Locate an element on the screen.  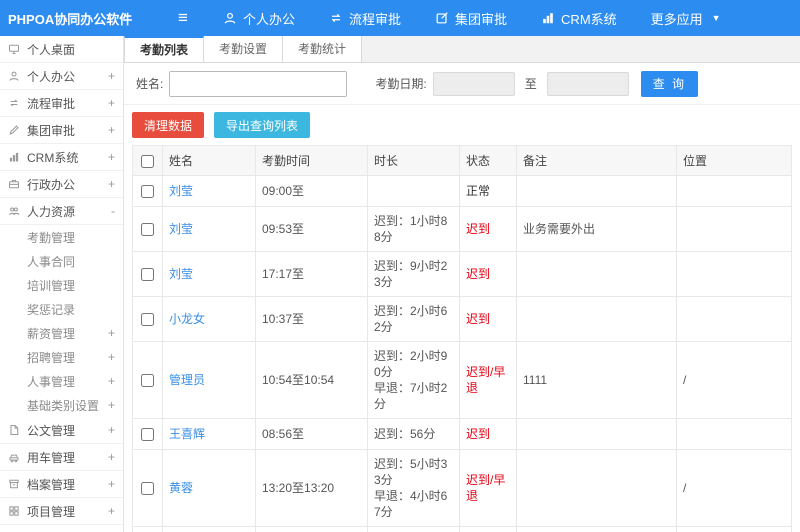
sidebar-subitem-hr-contract: 人事合同 is located at coordinates (61, 261).